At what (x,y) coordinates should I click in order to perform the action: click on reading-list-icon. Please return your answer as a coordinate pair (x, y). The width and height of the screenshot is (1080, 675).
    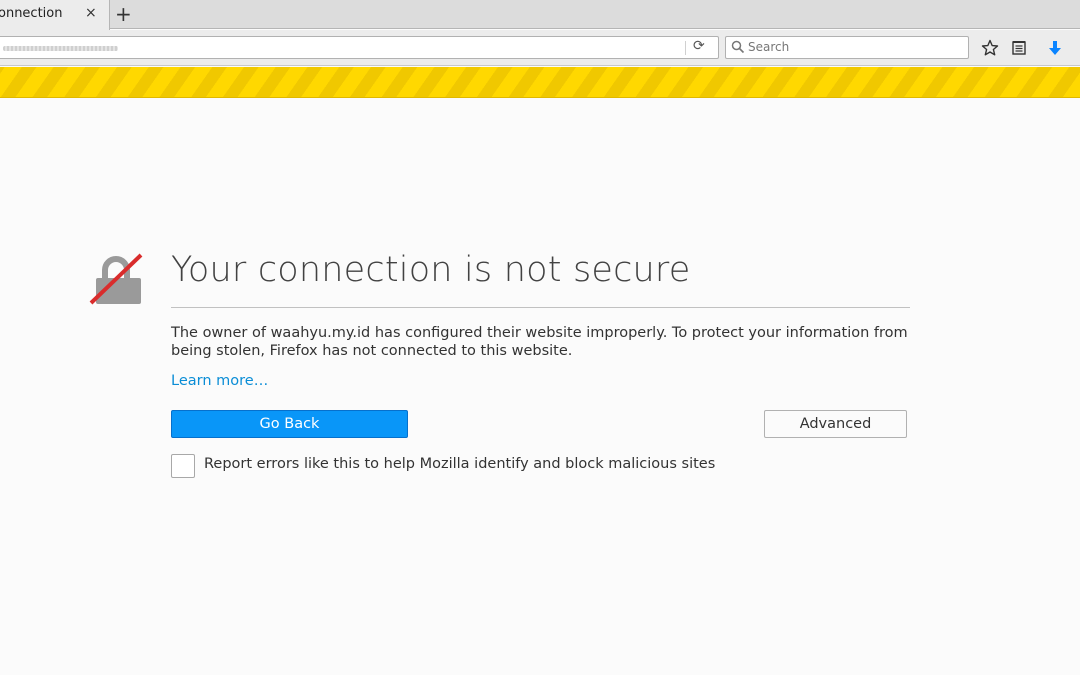
    Looking at the image, I should click on (1019, 48).